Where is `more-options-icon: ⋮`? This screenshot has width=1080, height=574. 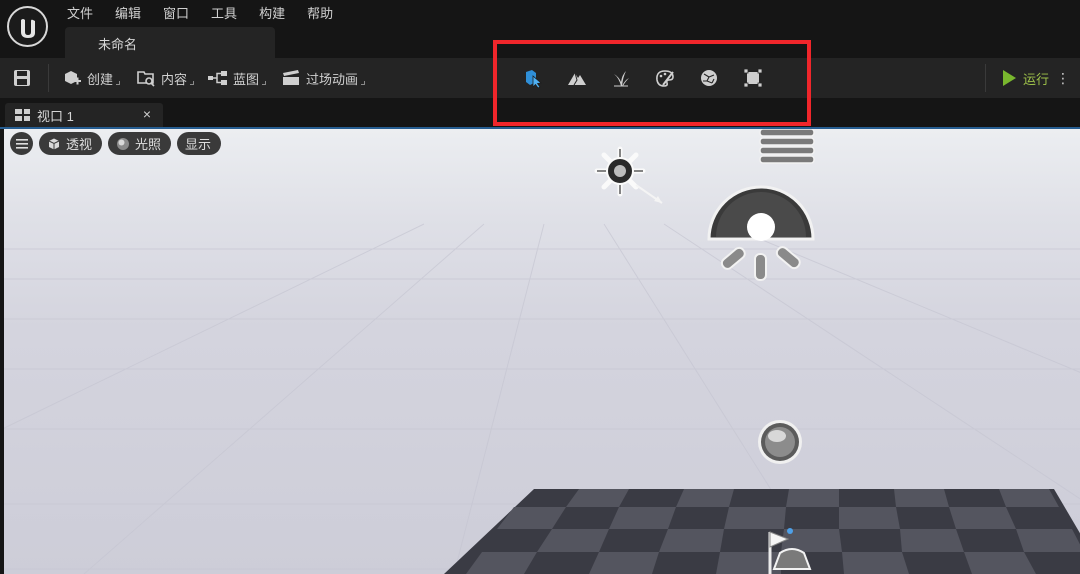
more-options-icon: ⋮ is located at coordinates (1063, 78).